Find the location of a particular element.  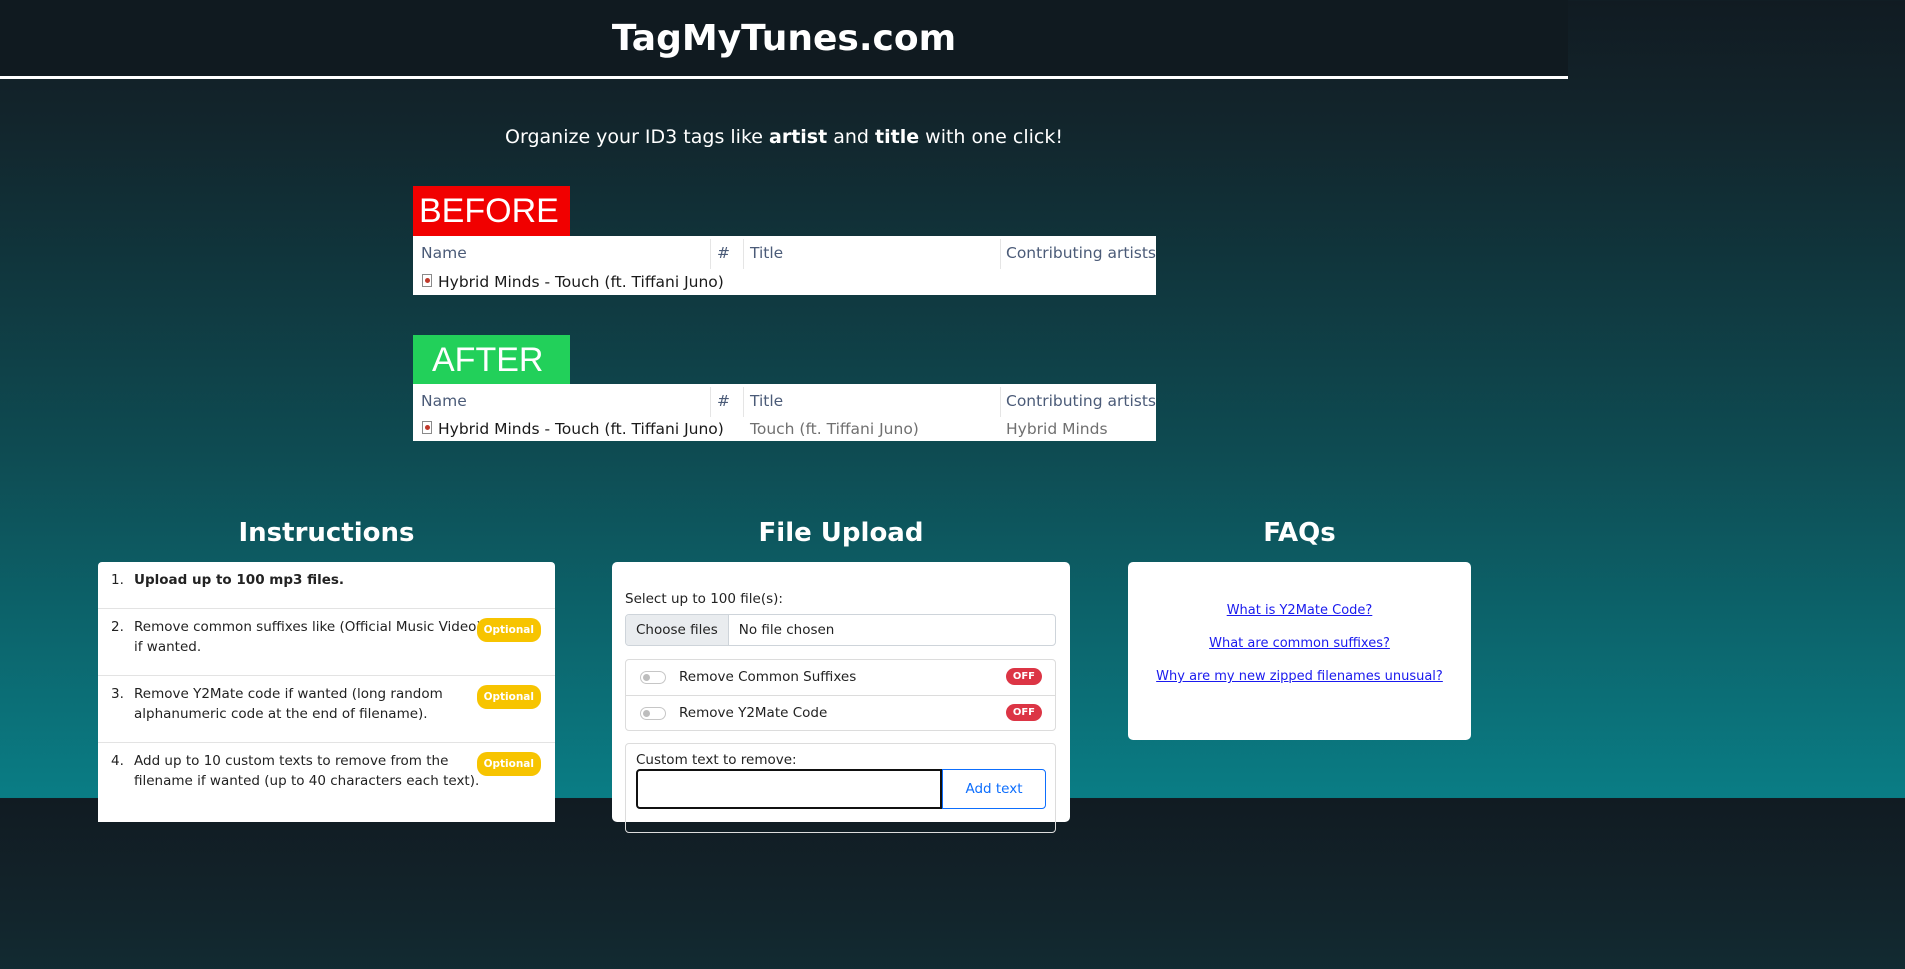

tagline-title: title is located at coordinates (897, 137).